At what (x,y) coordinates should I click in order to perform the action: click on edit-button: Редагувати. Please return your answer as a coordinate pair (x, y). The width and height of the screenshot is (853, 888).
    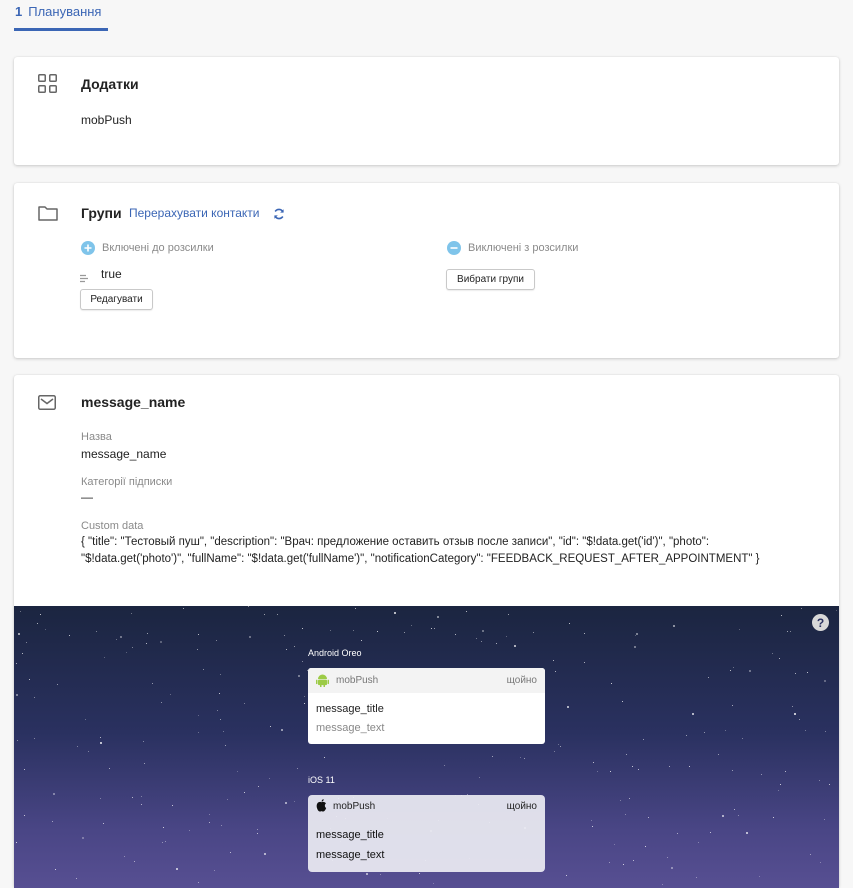
    Looking at the image, I should click on (116, 299).